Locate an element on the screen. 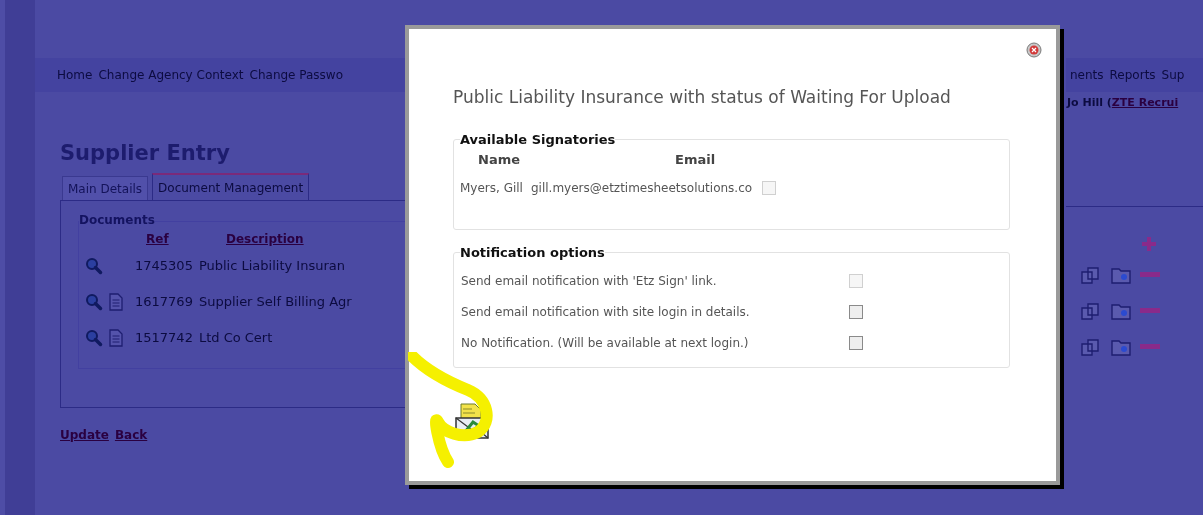 This screenshot has width=1203, height=515. table-cell-text: 1617769 is located at coordinates (164, 302).